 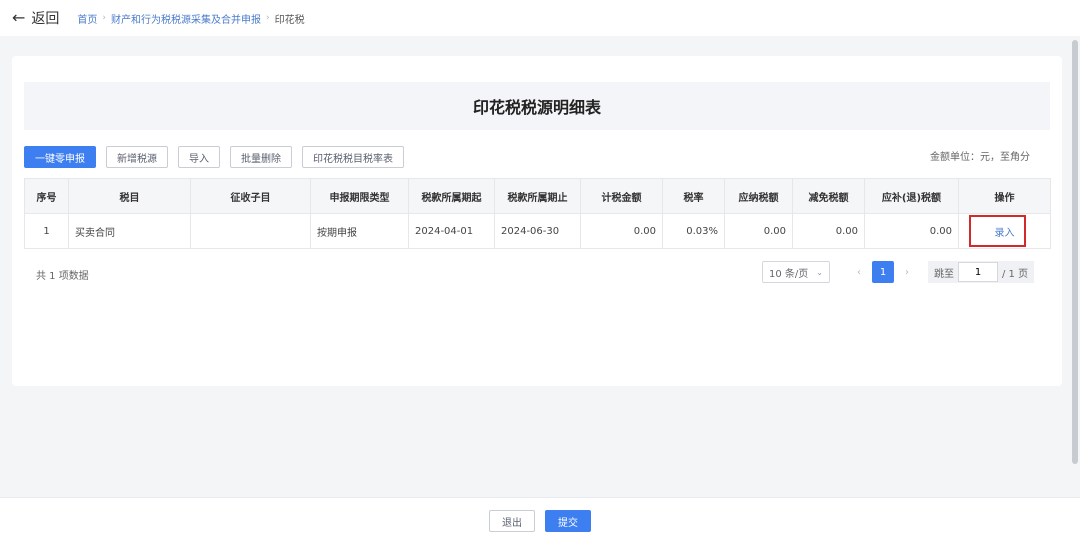 I want to click on breadcrumb-collection: 财产和行为税税源采集及合并申报, so click(x=186, y=18).